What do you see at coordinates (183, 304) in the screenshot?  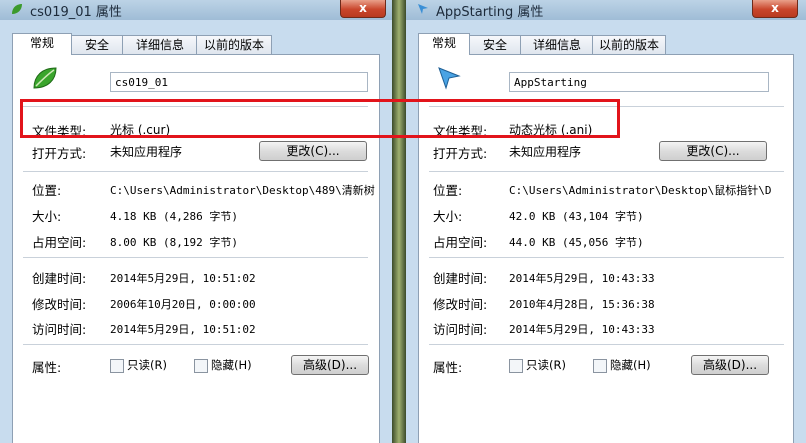 I see `modified-value: 2006年10月20日, 0:00:00` at bounding box center [183, 304].